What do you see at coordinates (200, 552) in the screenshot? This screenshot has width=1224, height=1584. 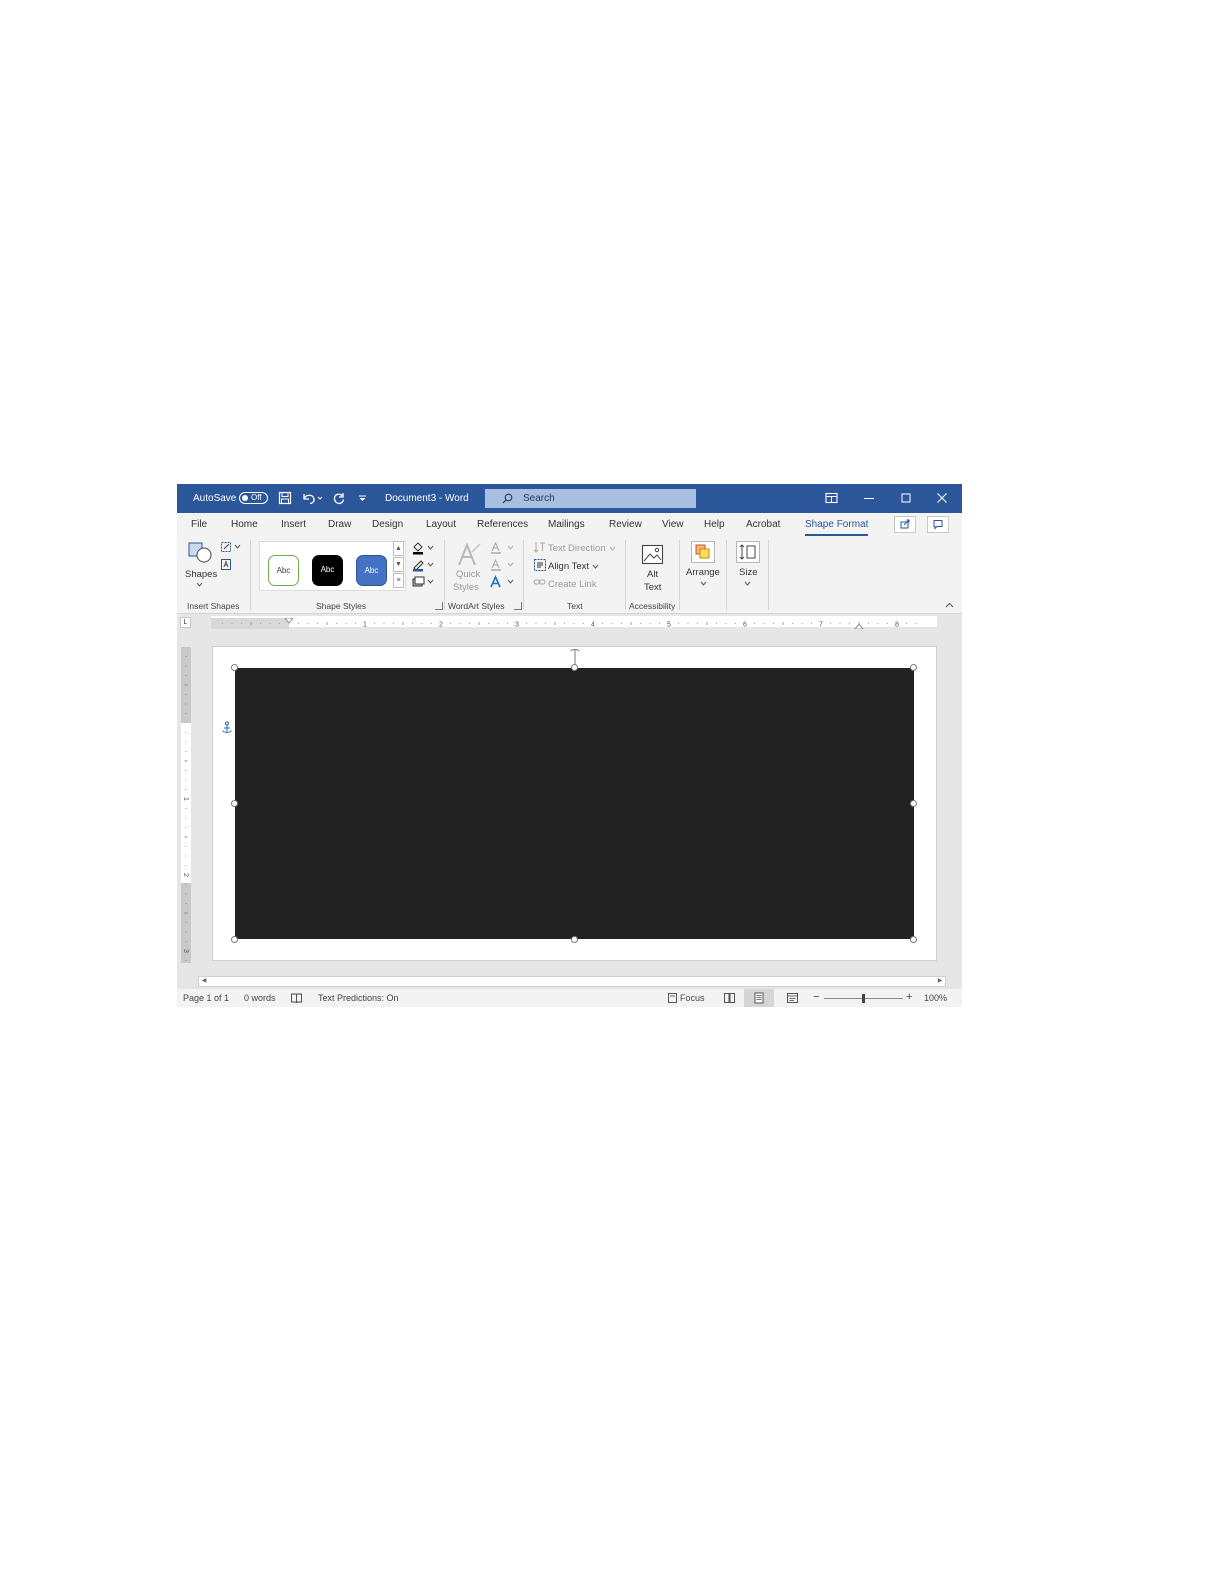 I see `shapes-icon` at bounding box center [200, 552].